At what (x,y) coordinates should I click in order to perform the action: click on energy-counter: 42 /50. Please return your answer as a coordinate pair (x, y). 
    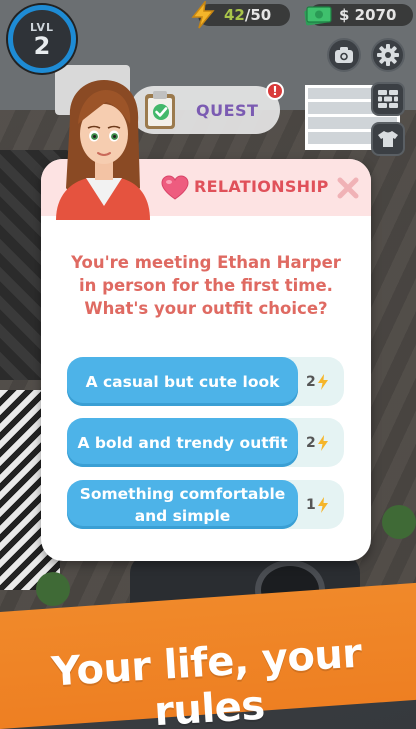
    Looking at the image, I should click on (240, 15).